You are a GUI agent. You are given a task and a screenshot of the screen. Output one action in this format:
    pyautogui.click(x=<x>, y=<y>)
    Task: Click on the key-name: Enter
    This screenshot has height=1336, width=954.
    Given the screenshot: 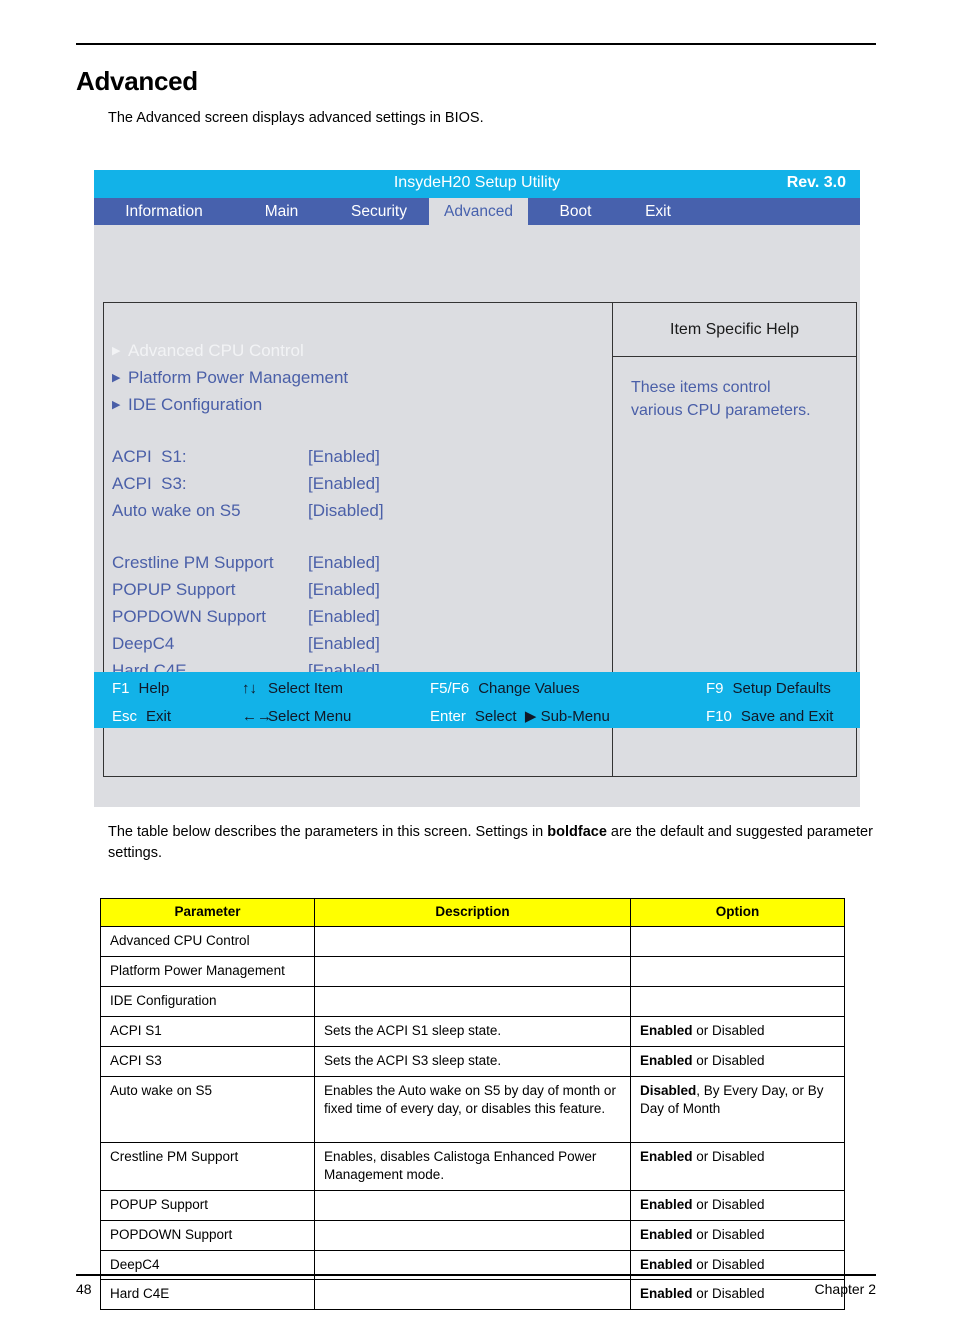 What is the action you would take?
    pyautogui.click(x=448, y=716)
    